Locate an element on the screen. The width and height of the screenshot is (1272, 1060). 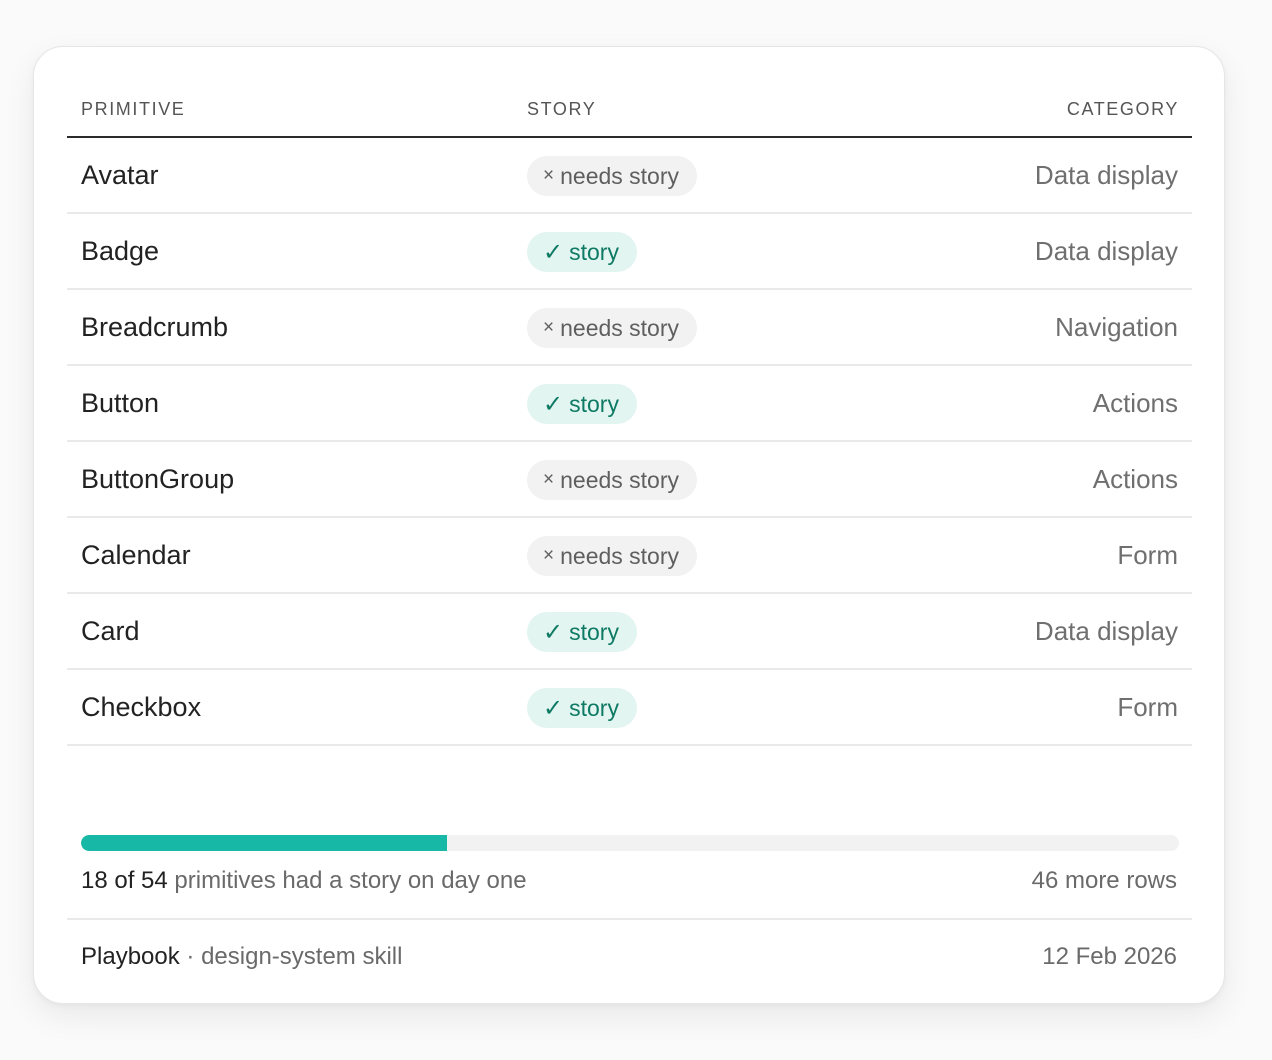
footer-divider is located at coordinates (629, 919).